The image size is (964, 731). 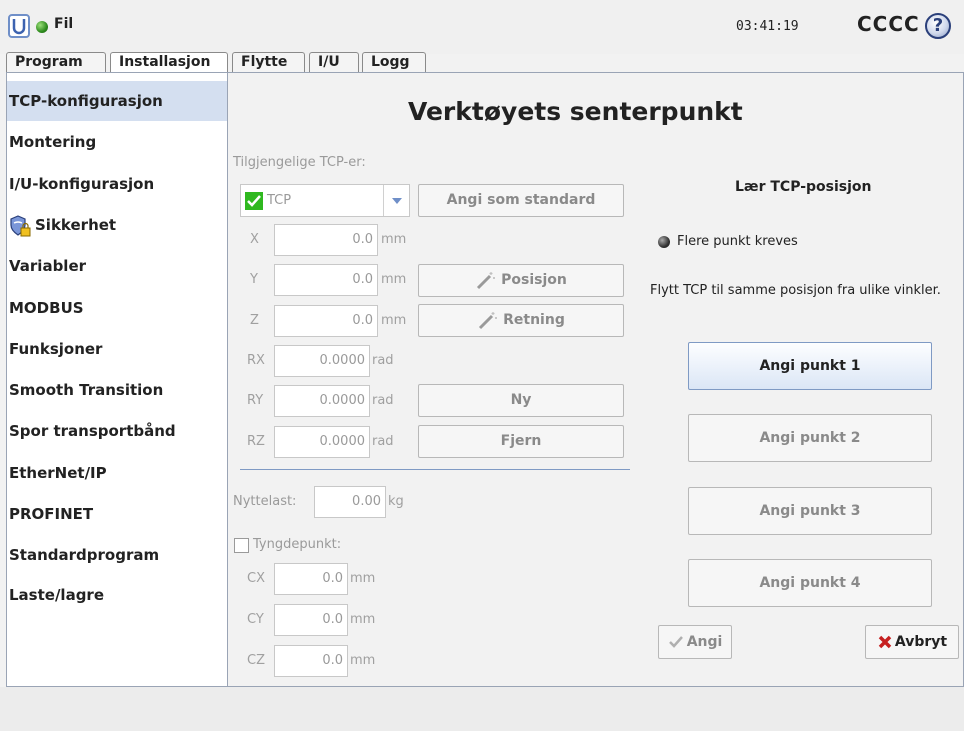 I want to click on cancel-button: Avbryt, so click(x=912, y=642).